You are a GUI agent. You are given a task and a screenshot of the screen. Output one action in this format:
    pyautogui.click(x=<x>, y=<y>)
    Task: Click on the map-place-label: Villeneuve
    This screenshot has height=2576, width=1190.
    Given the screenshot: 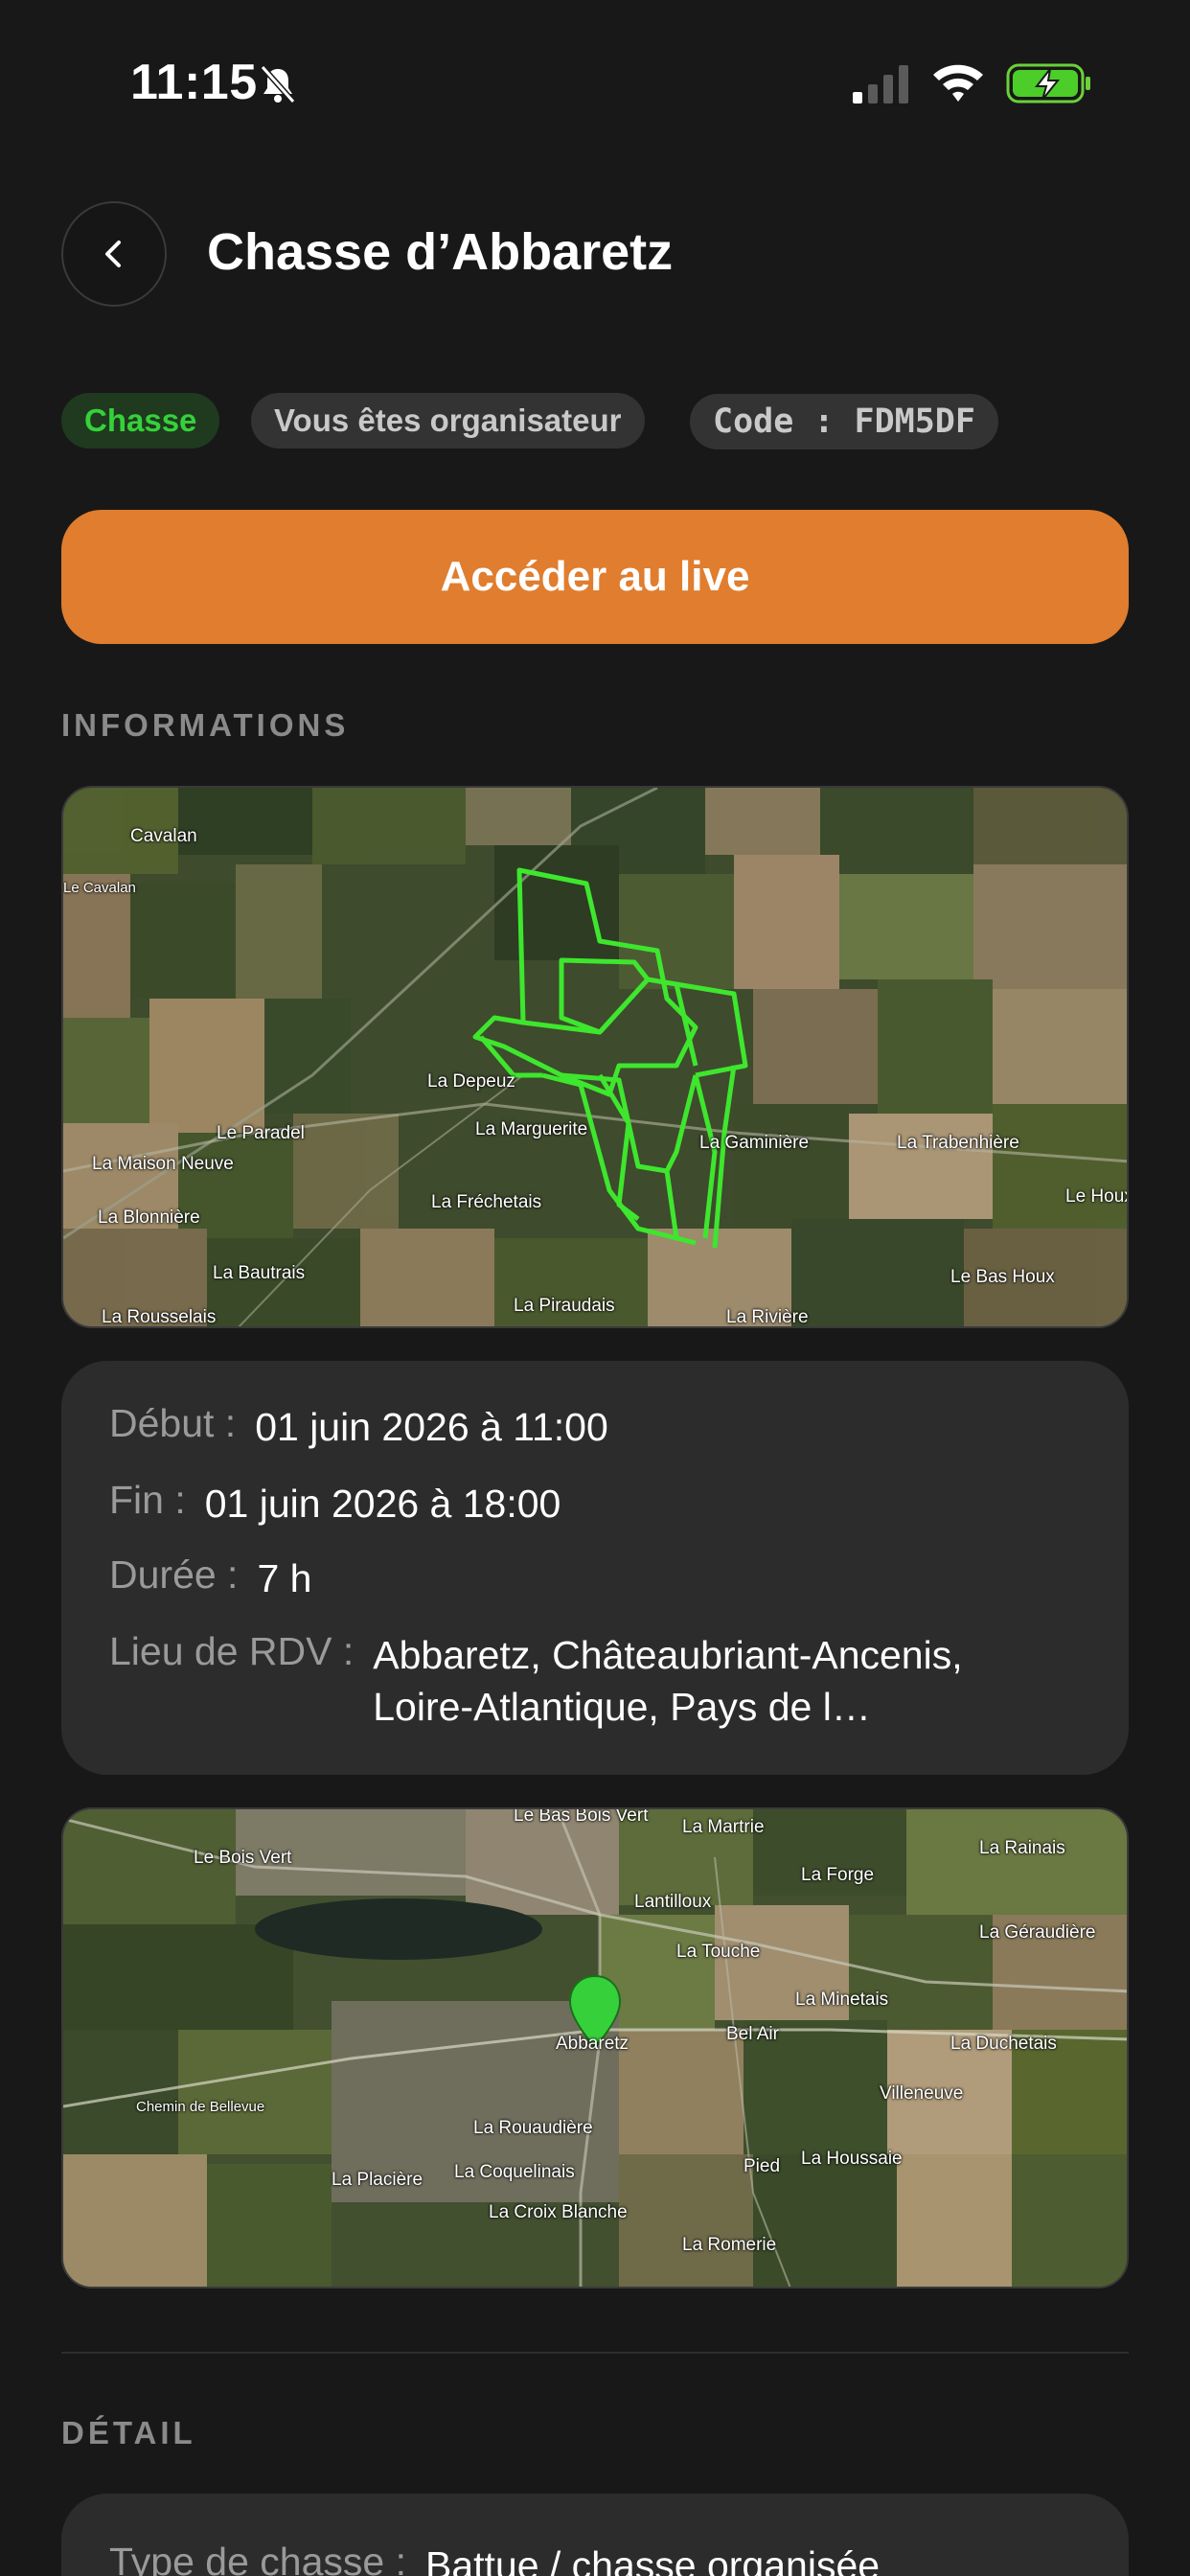 What is the action you would take?
    pyautogui.click(x=922, y=2093)
    